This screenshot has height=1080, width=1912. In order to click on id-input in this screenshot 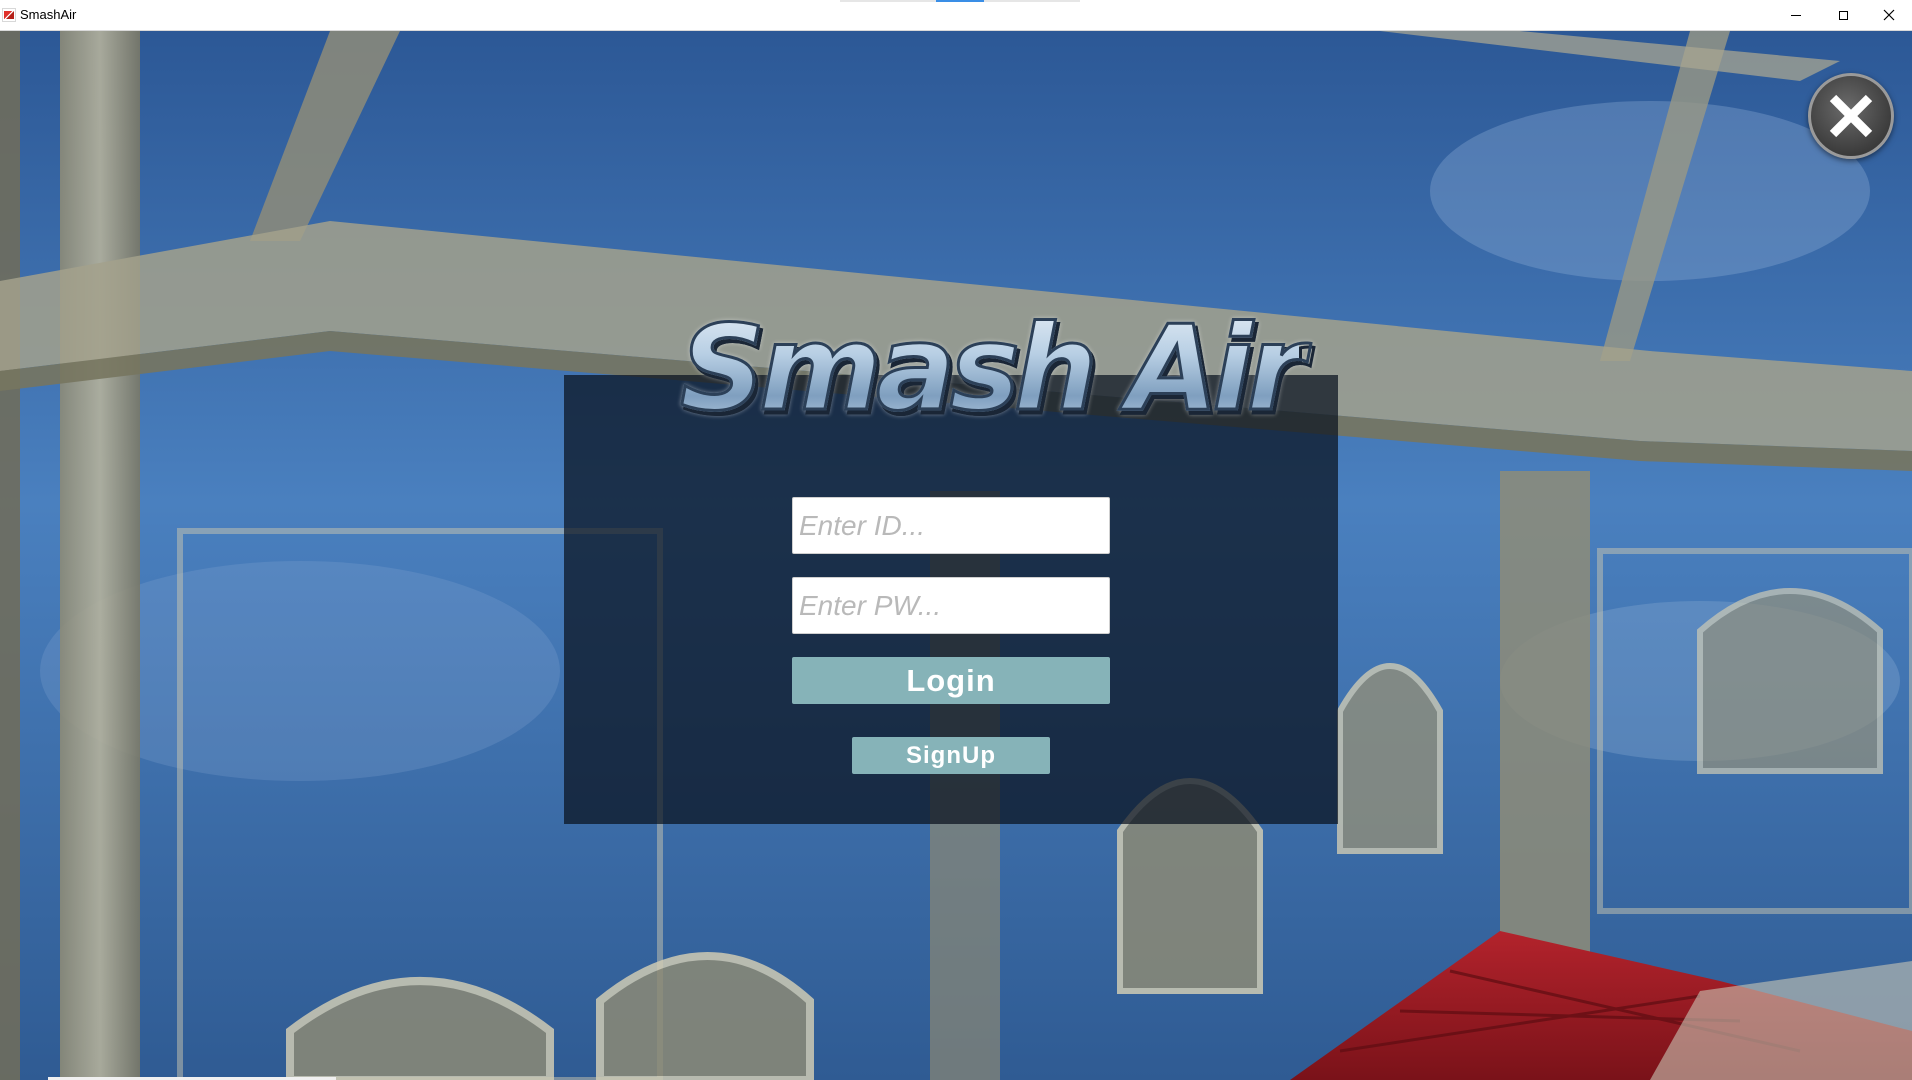, I will do `click(951, 525)`.